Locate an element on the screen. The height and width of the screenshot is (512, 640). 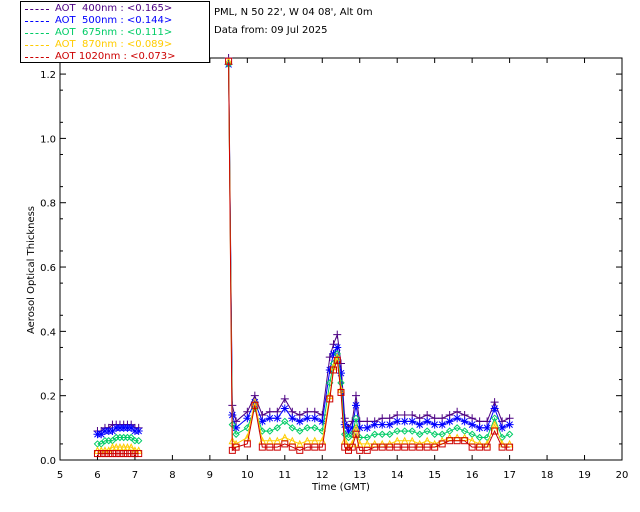
y-tick-label-5: 1.0 is located at coordinates (48, 139).